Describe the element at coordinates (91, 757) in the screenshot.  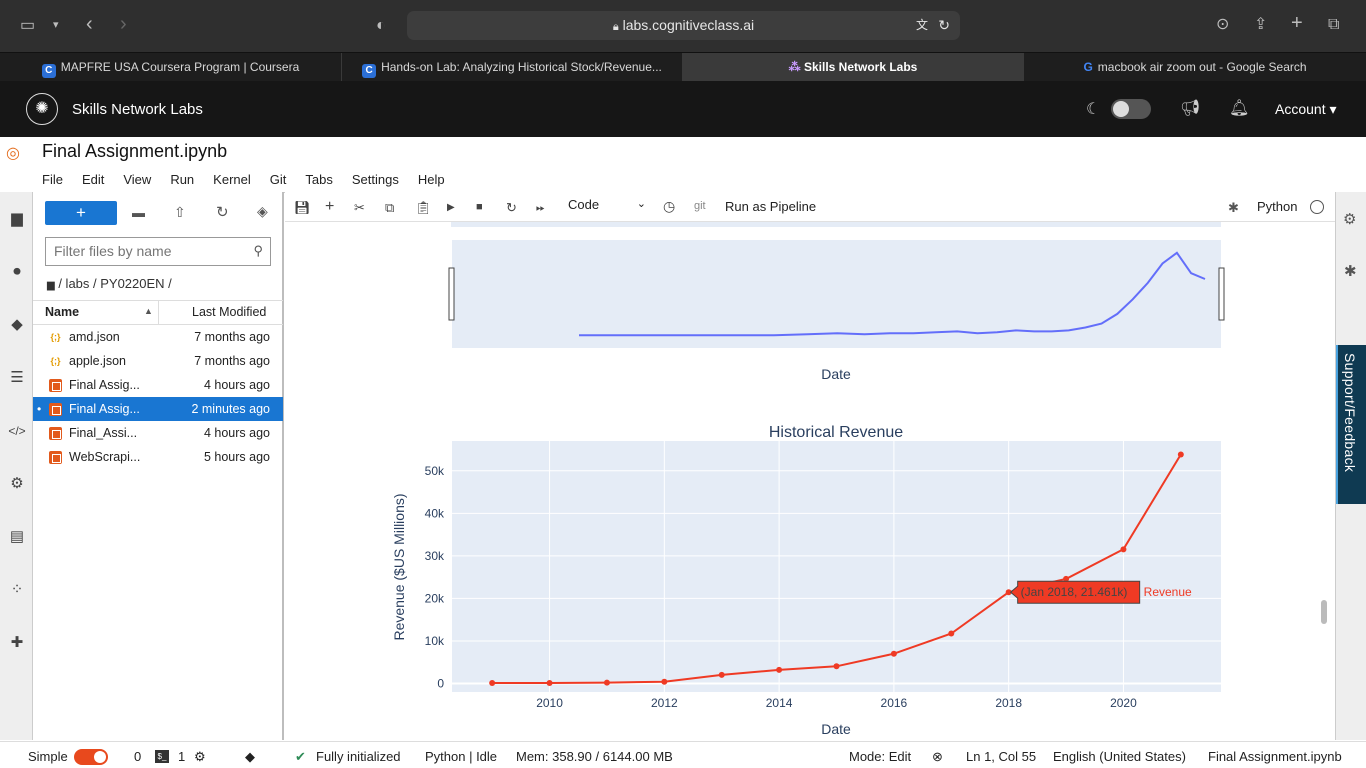
I see `simple-mode-toggle` at that location.